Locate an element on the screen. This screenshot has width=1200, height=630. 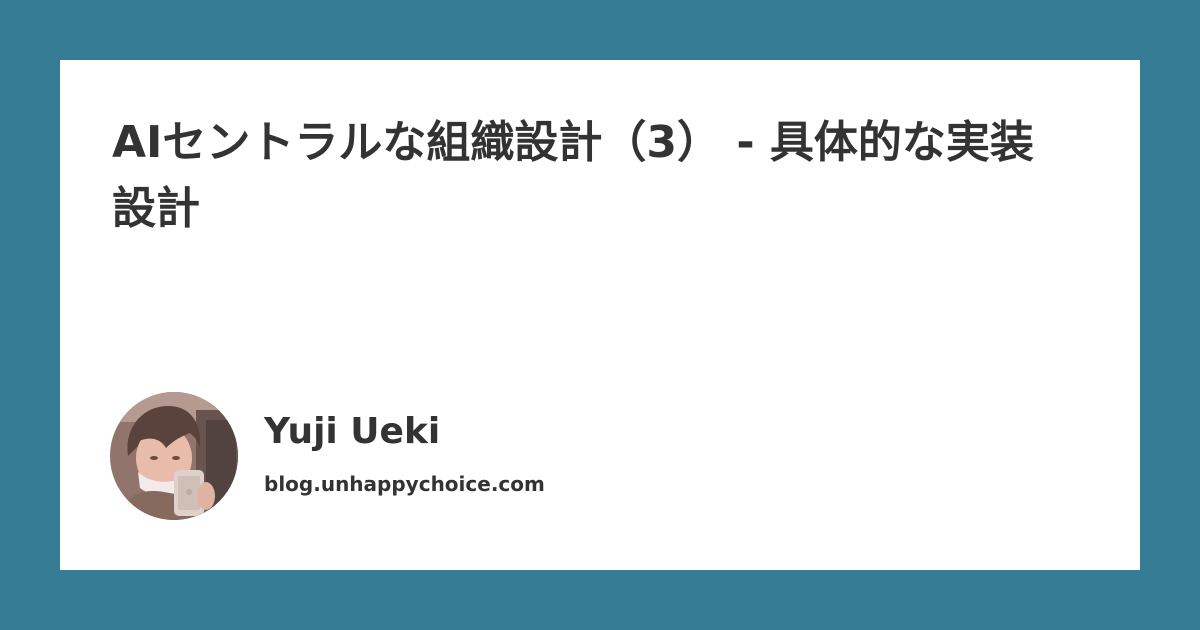
author-block: Yuji Ueki blog.unhappychoice.com is located at coordinates (327, 456).